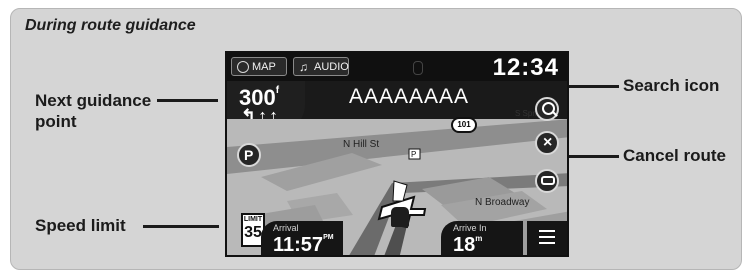 This screenshot has width=746, height=274. I want to click on cancel-route-button: ×, so click(547, 143).